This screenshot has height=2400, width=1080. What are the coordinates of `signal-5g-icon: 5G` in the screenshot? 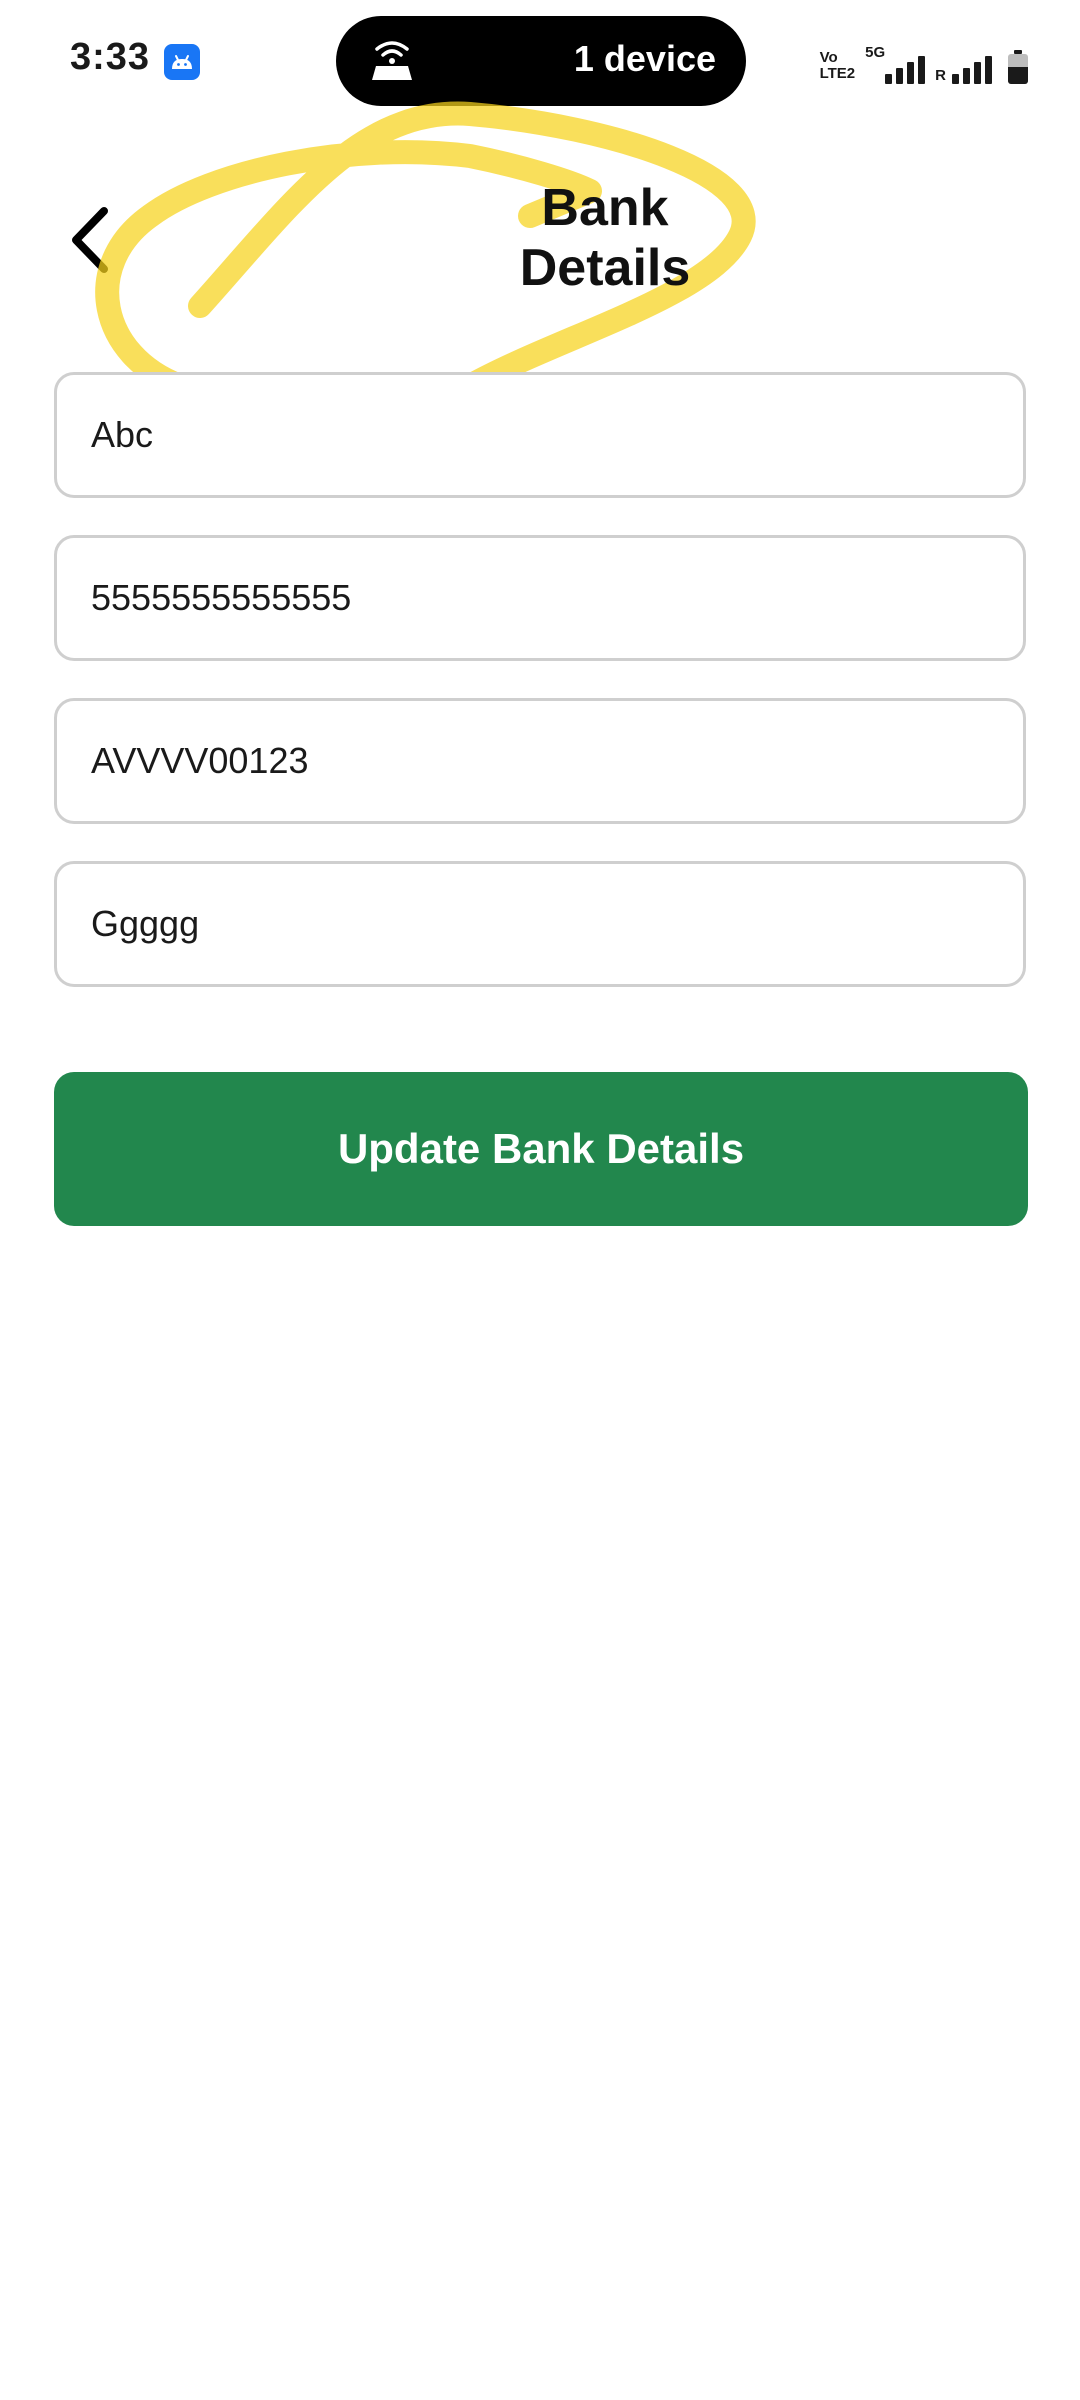 It's located at (895, 64).